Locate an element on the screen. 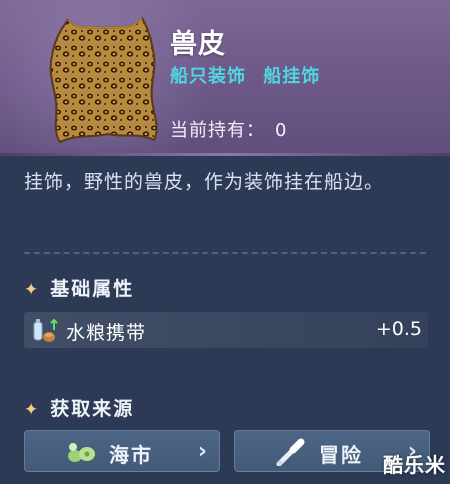  item-description: 挂饰，野性的兽皮，作为装饰挂在船边。 is located at coordinates (204, 182).